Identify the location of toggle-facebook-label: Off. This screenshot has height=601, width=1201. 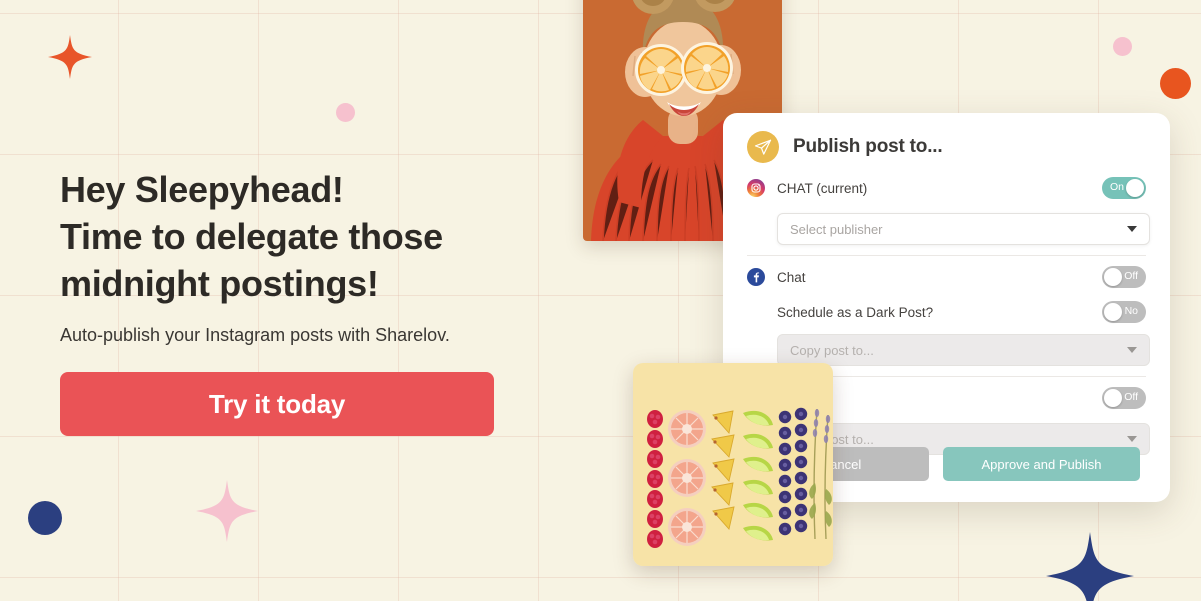
(1131, 276).